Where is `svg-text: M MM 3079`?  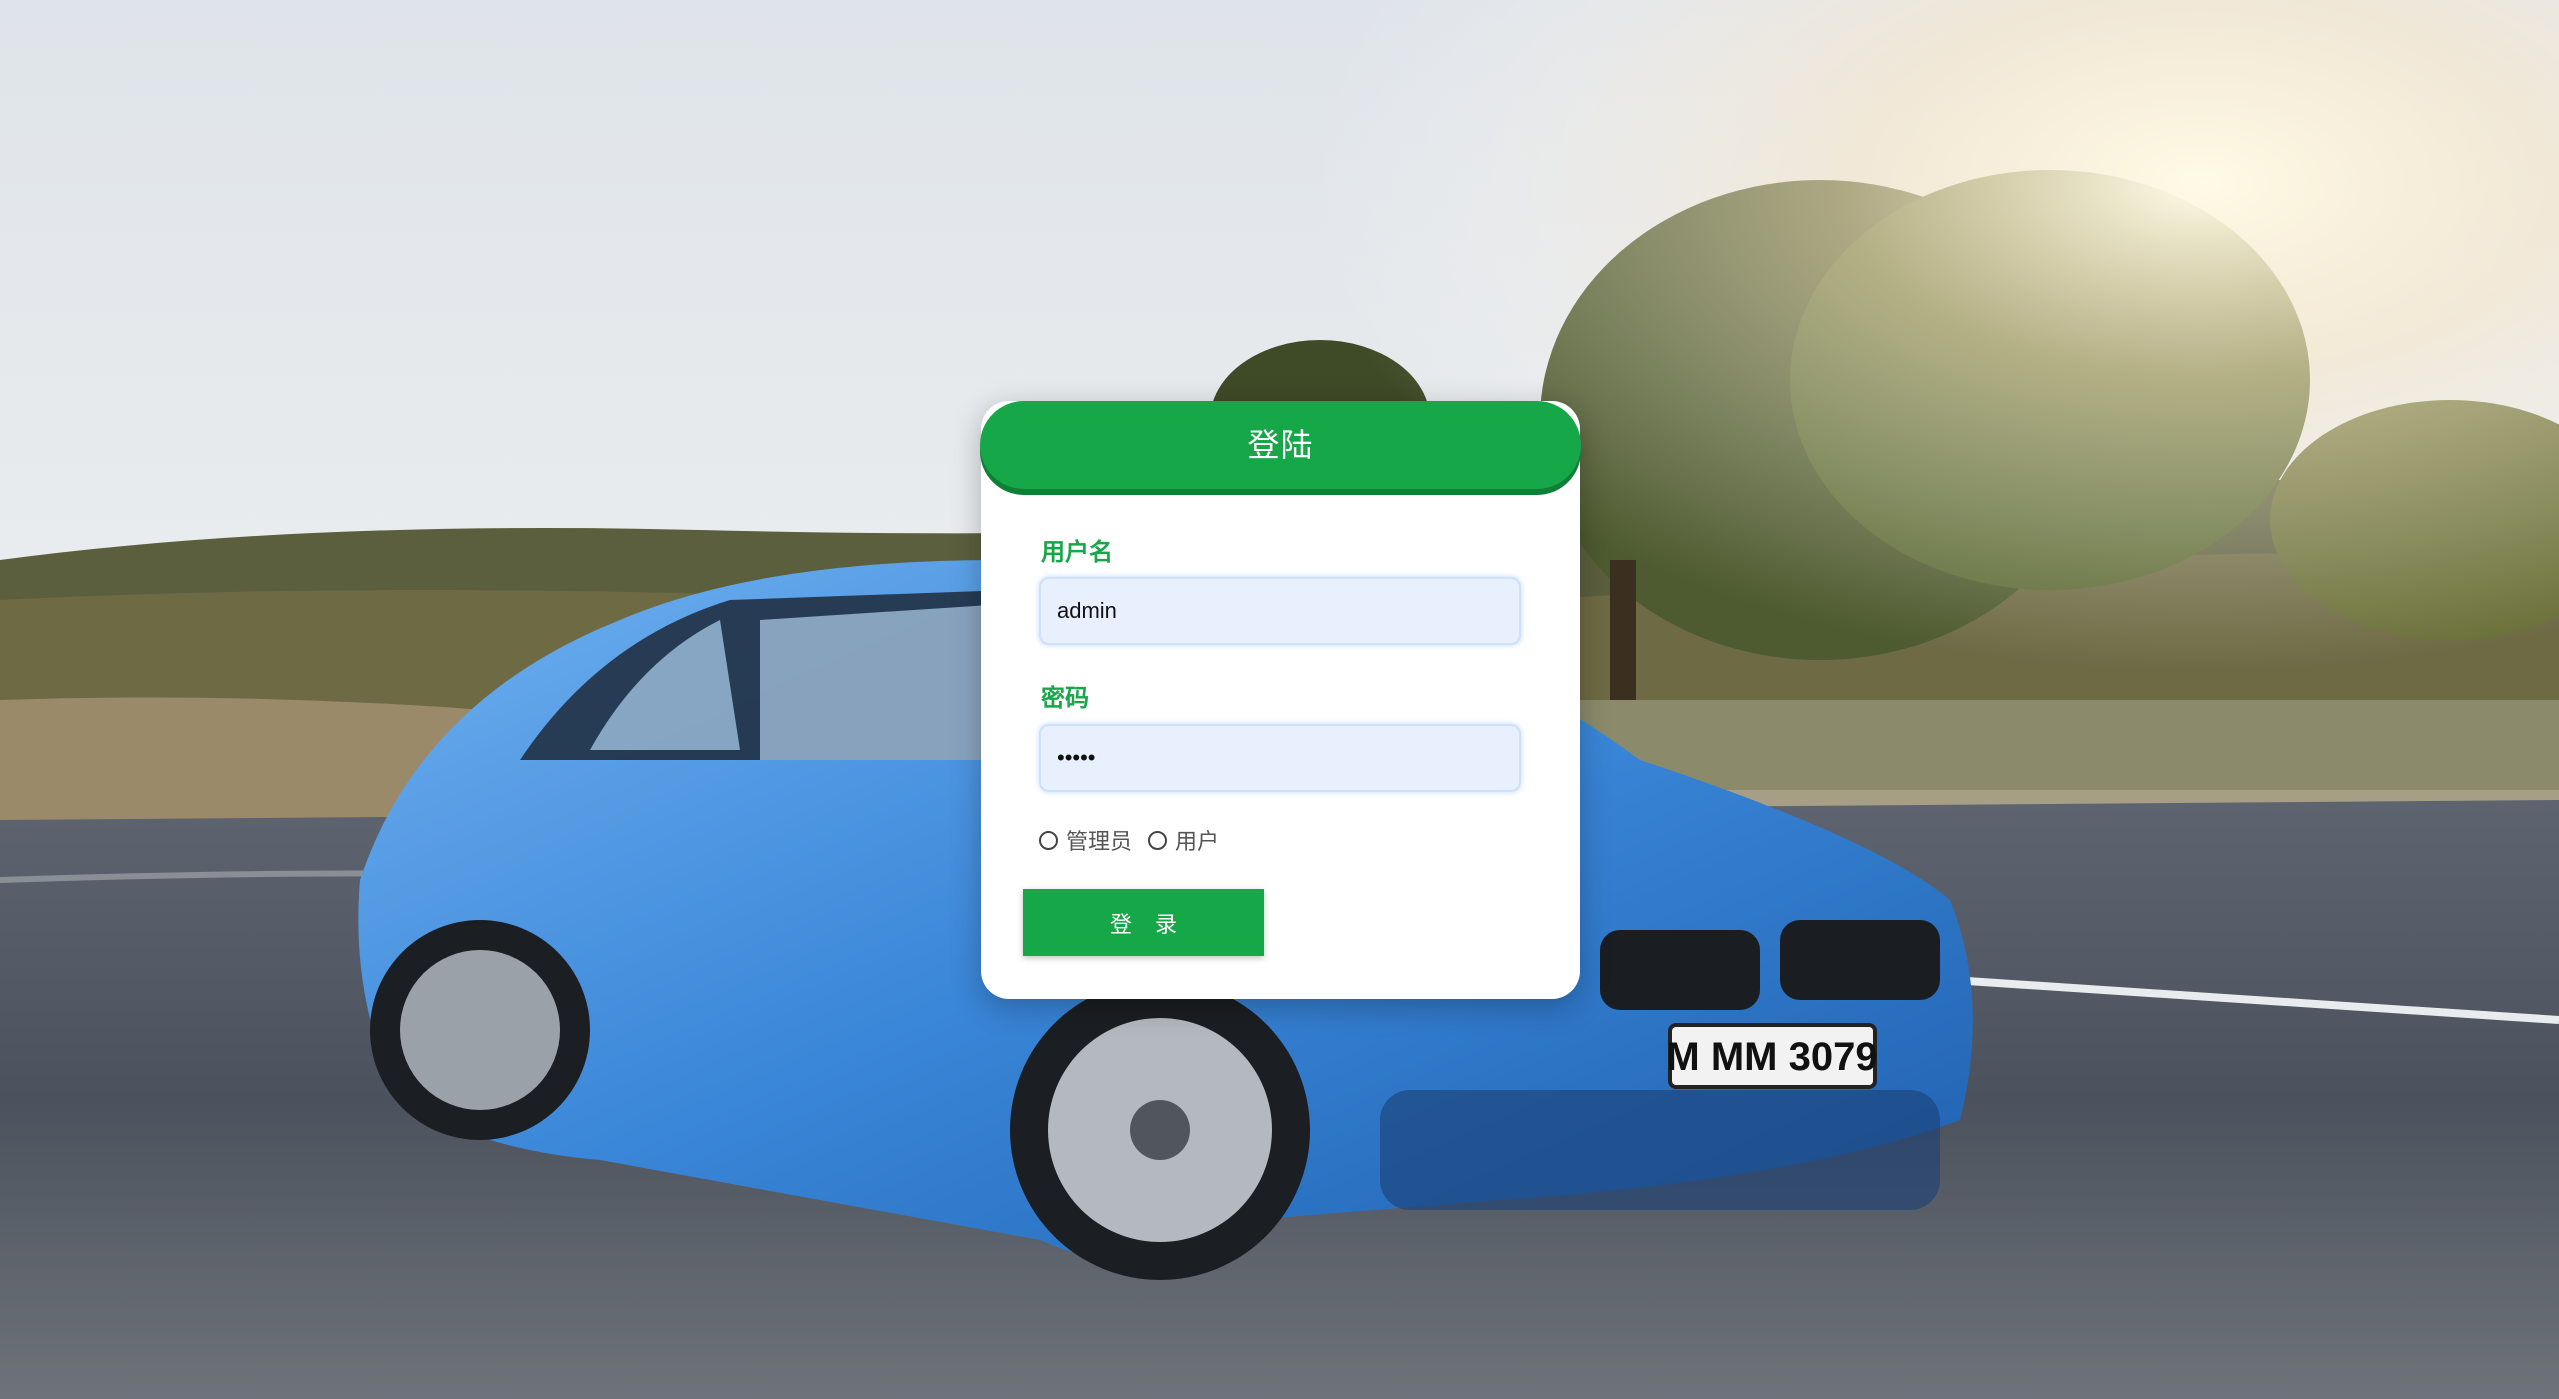 svg-text: M MM 3079 is located at coordinates (1771, 1057).